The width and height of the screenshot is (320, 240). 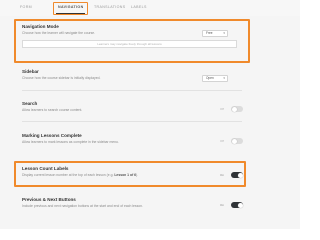 I want to click on navigation-mode-value: Free, so click(x=209, y=33).